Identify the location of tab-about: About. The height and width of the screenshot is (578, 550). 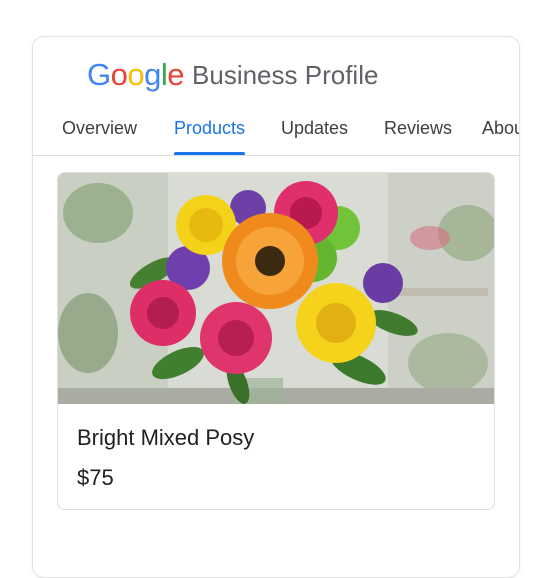
(500, 135).